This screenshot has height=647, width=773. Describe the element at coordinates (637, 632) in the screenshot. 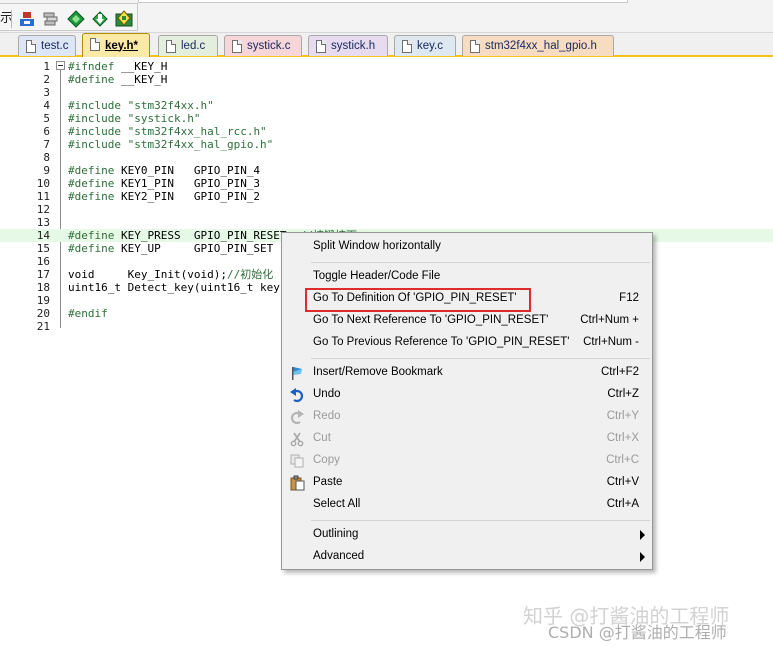

I see `watermark-csdn: CSDN @打酱油的工程师` at that location.